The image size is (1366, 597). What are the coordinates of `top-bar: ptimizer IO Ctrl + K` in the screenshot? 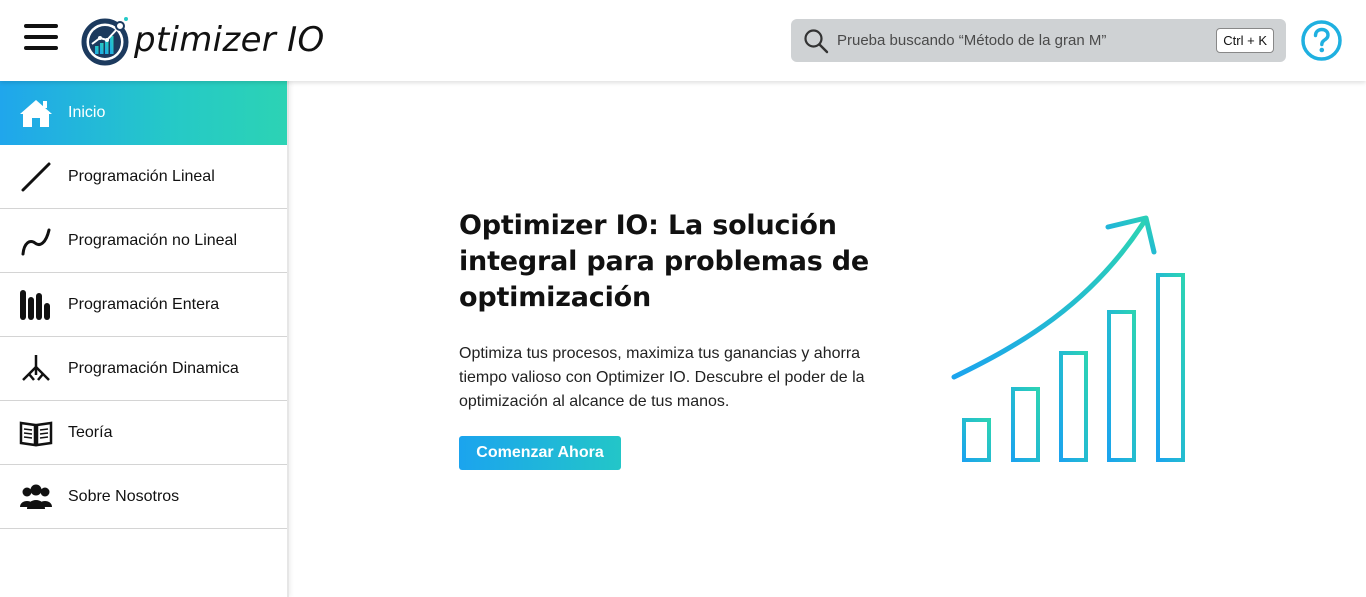 It's located at (683, 40).